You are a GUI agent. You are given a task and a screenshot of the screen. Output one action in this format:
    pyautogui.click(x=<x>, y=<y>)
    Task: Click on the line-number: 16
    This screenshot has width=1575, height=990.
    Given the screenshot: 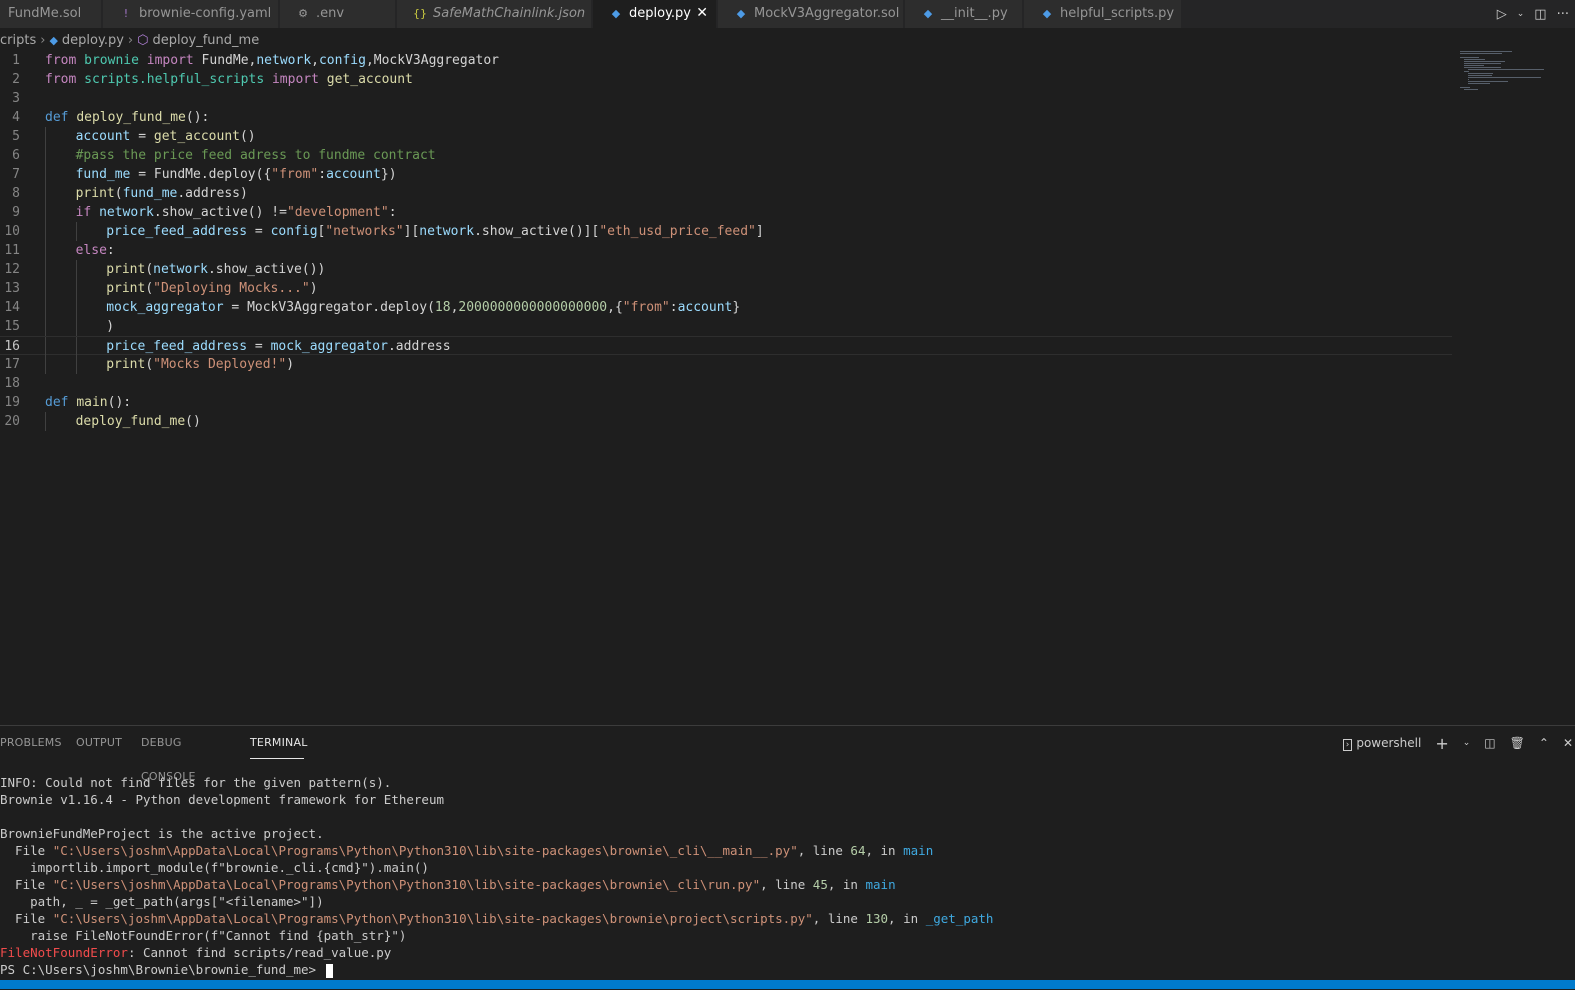 What is the action you would take?
    pyautogui.click(x=12, y=346)
    